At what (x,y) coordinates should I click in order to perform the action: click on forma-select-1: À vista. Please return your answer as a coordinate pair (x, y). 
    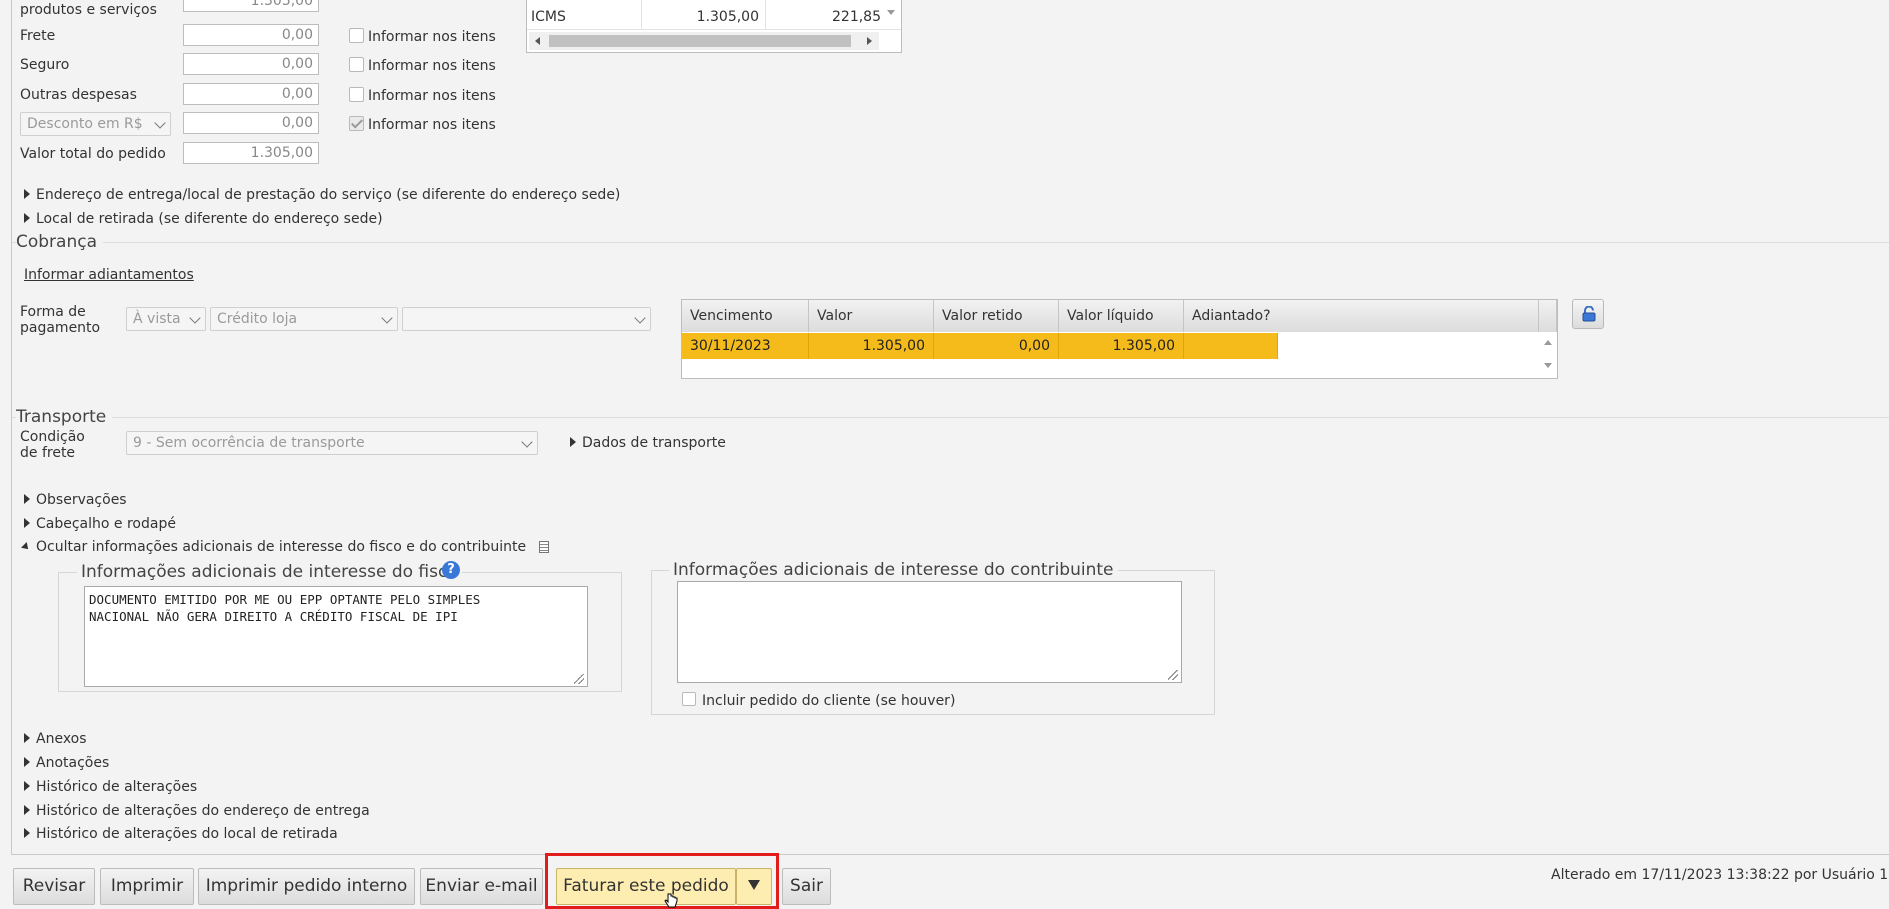
    Looking at the image, I should click on (166, 319).